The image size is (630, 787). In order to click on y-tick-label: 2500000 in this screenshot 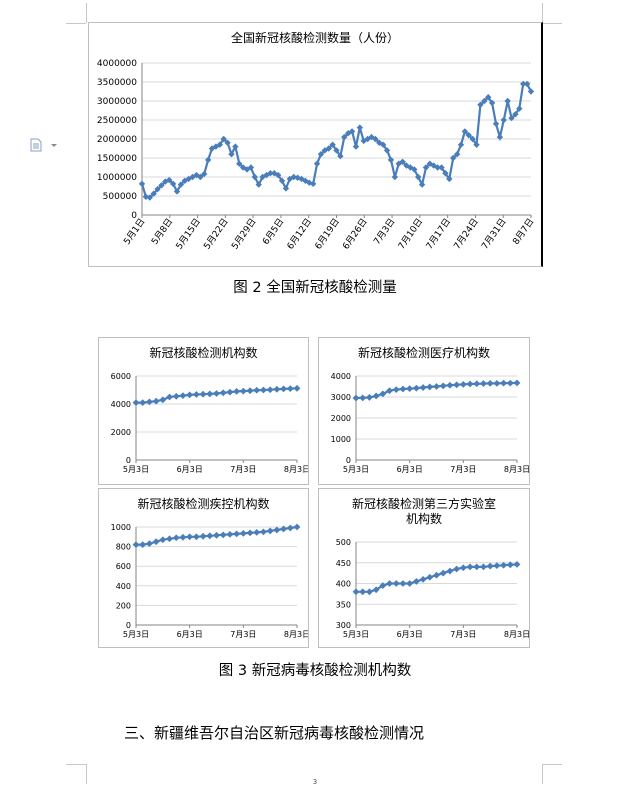, I will do `click(117, 121)`.